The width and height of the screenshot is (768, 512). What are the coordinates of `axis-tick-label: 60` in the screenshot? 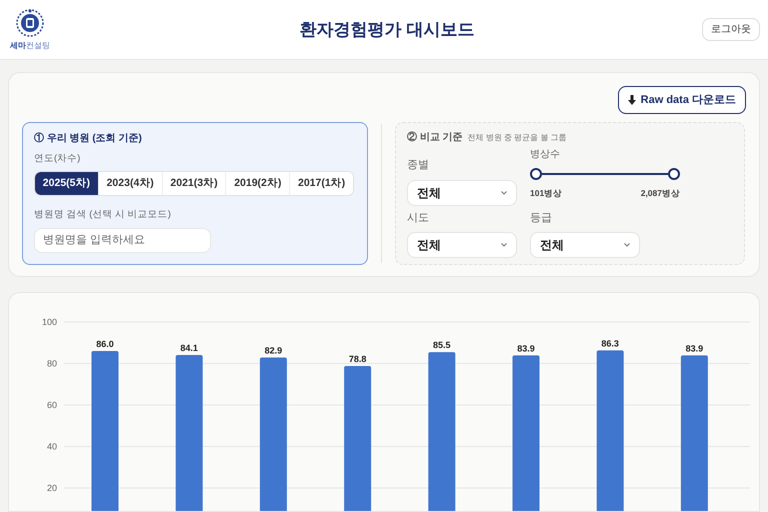 It's located at (51, 405).